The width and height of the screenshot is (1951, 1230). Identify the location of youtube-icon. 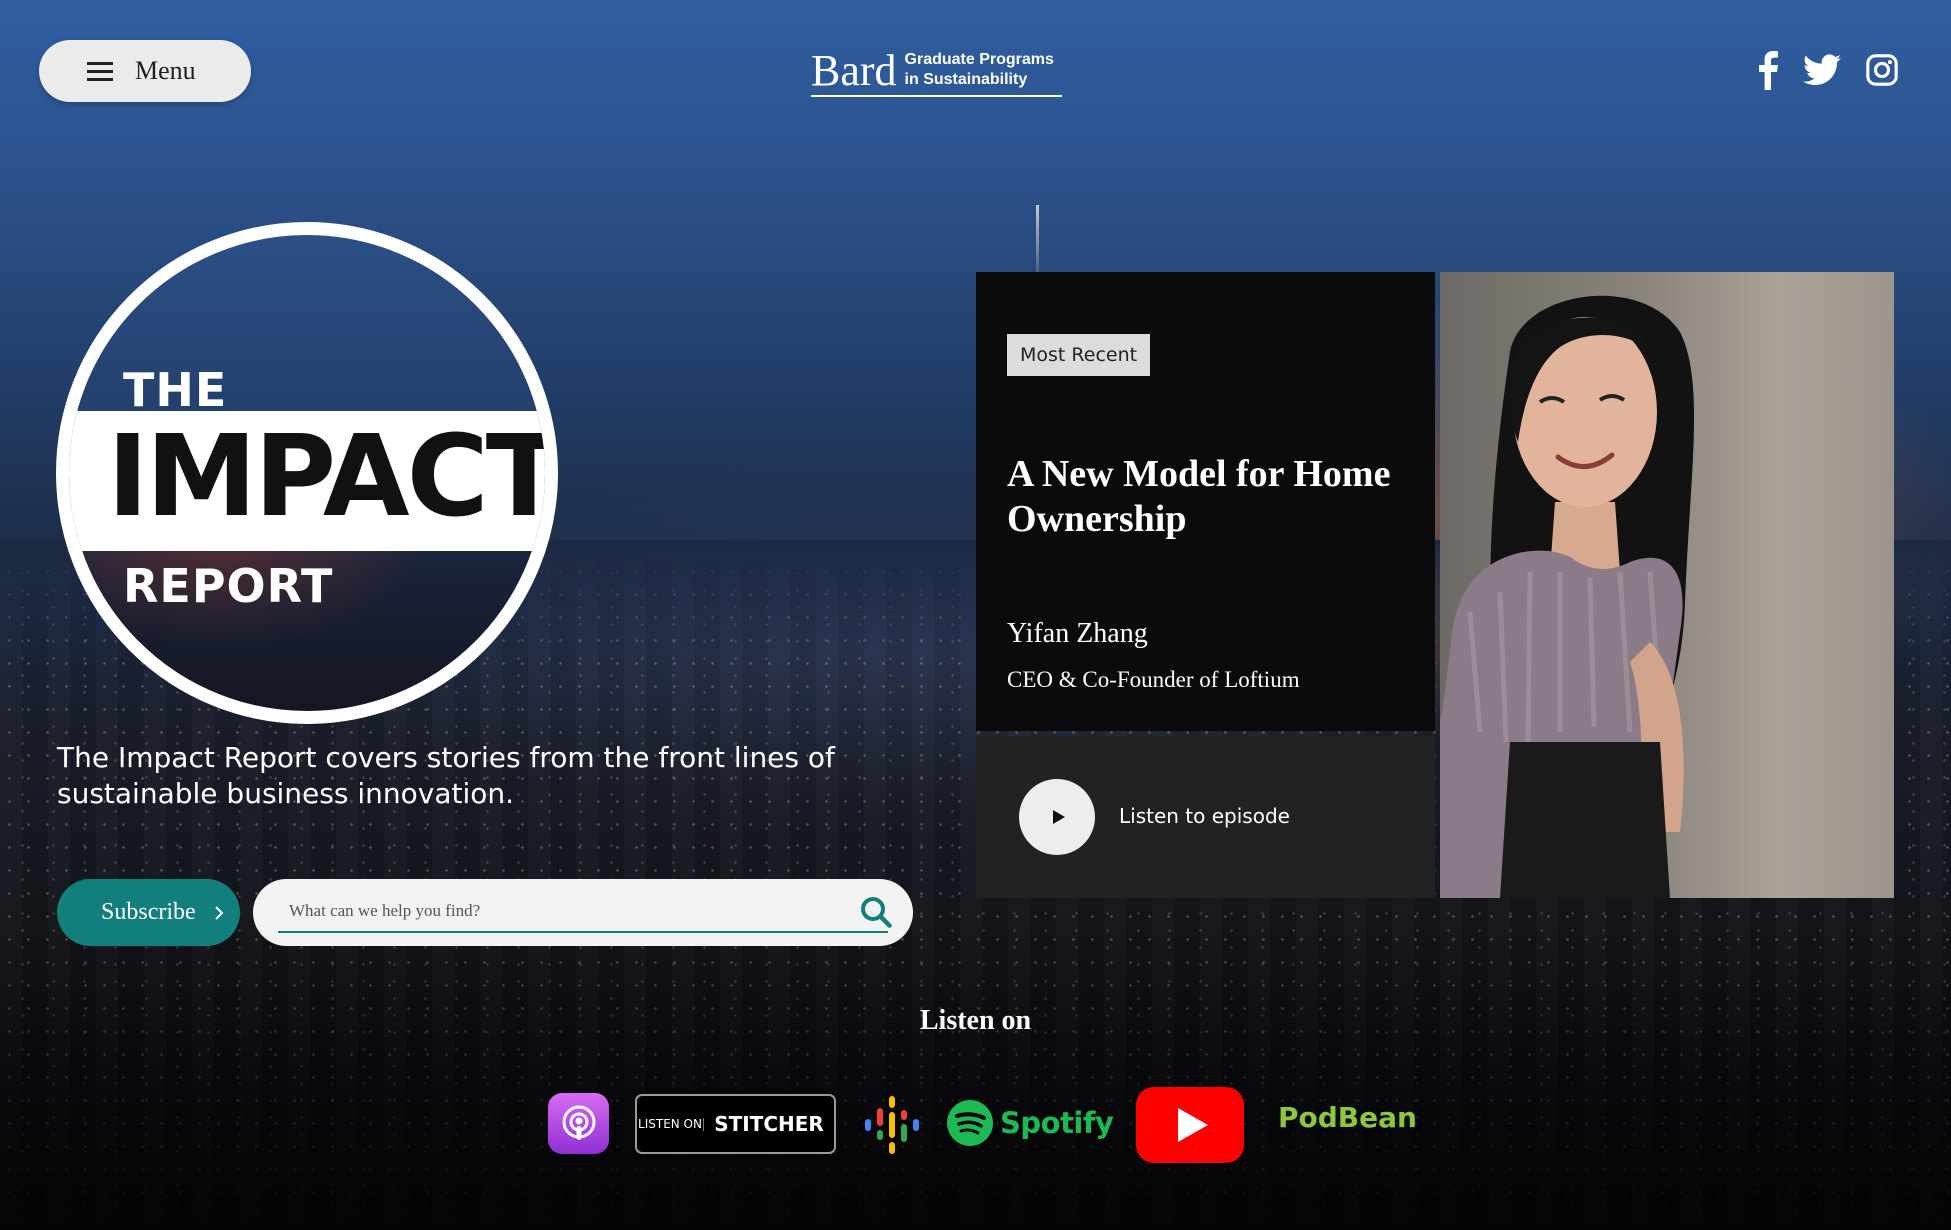
(1190, 1125).